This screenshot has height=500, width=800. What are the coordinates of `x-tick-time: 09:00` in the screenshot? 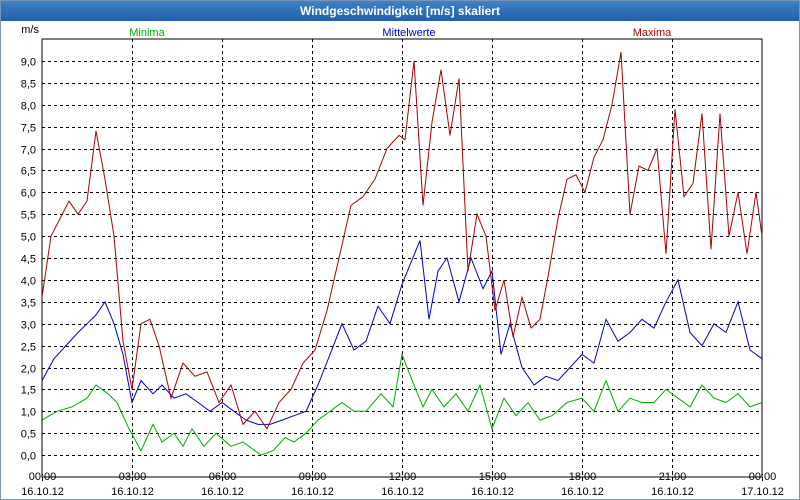 It's located at (313, 477).